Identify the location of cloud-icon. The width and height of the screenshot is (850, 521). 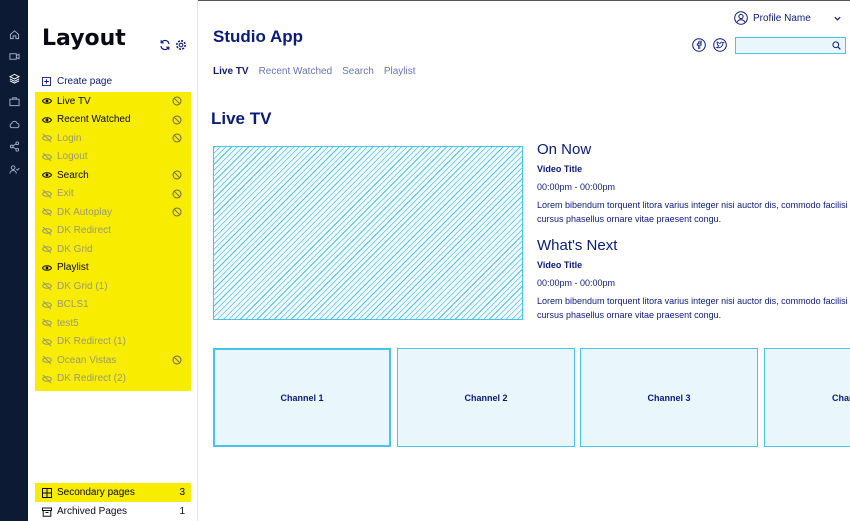
(14, 124).